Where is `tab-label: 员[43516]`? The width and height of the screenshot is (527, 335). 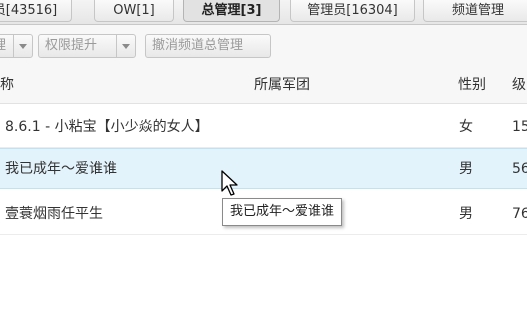 tab-label: 员[43516] is located at coordinates (29, 10).